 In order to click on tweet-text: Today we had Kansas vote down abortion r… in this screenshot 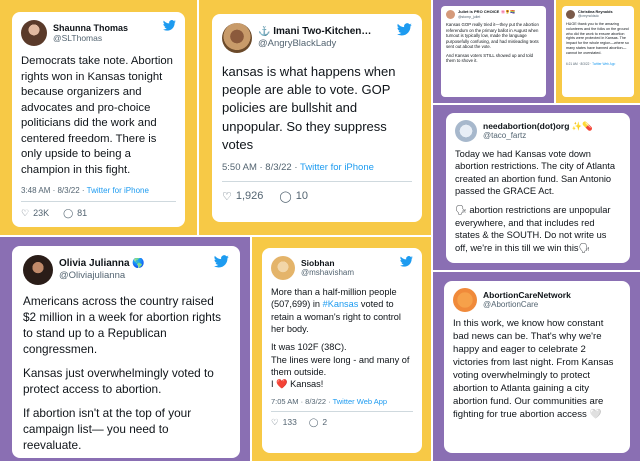, I will do `click(538, 201)`.